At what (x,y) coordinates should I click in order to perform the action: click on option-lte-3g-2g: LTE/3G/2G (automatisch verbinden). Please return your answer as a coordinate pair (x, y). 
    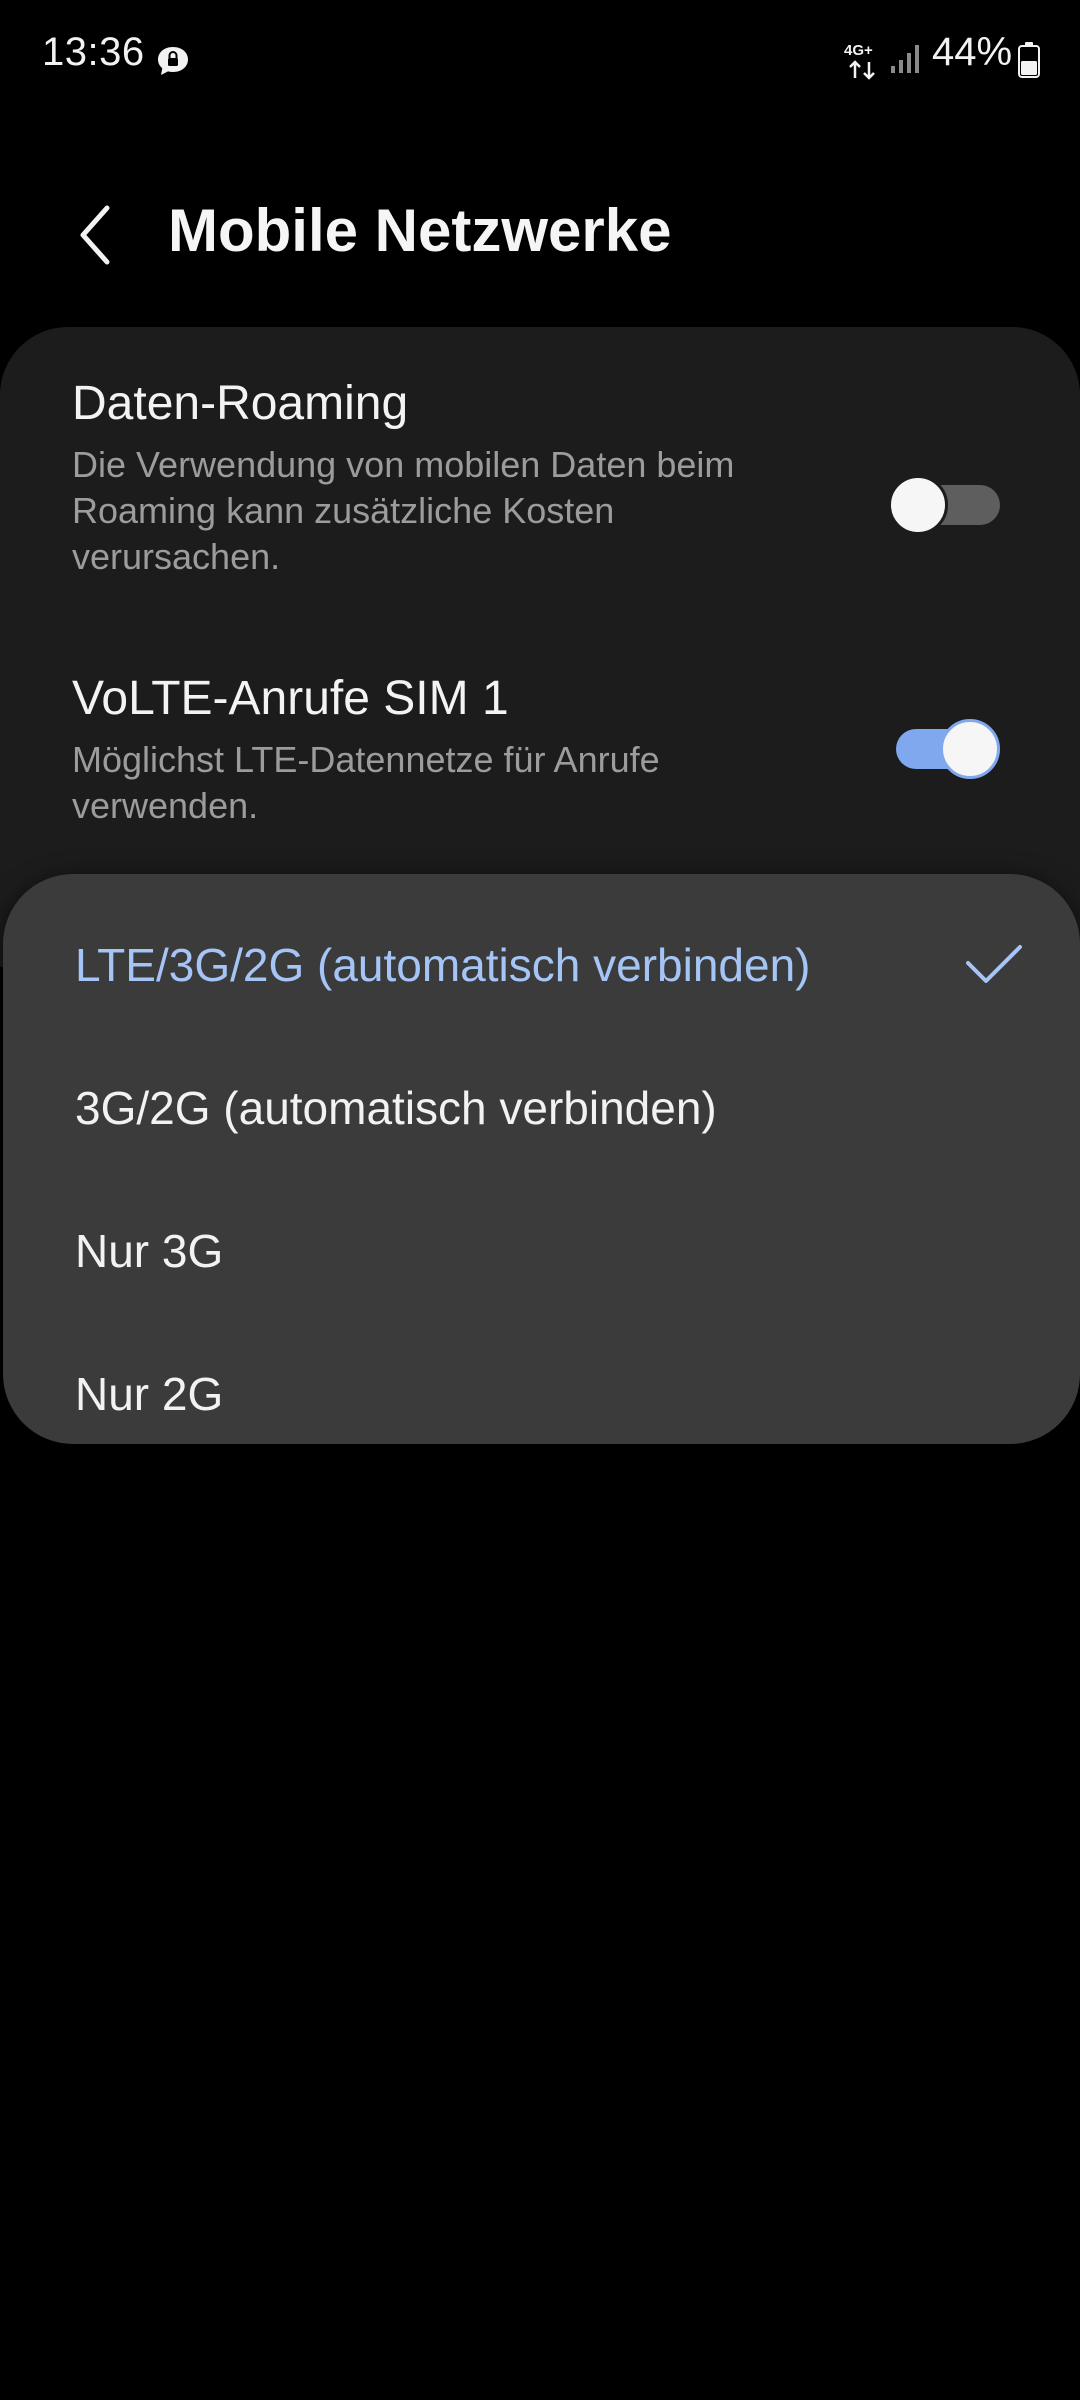
    Looking at the image, I should click on (541, 964).